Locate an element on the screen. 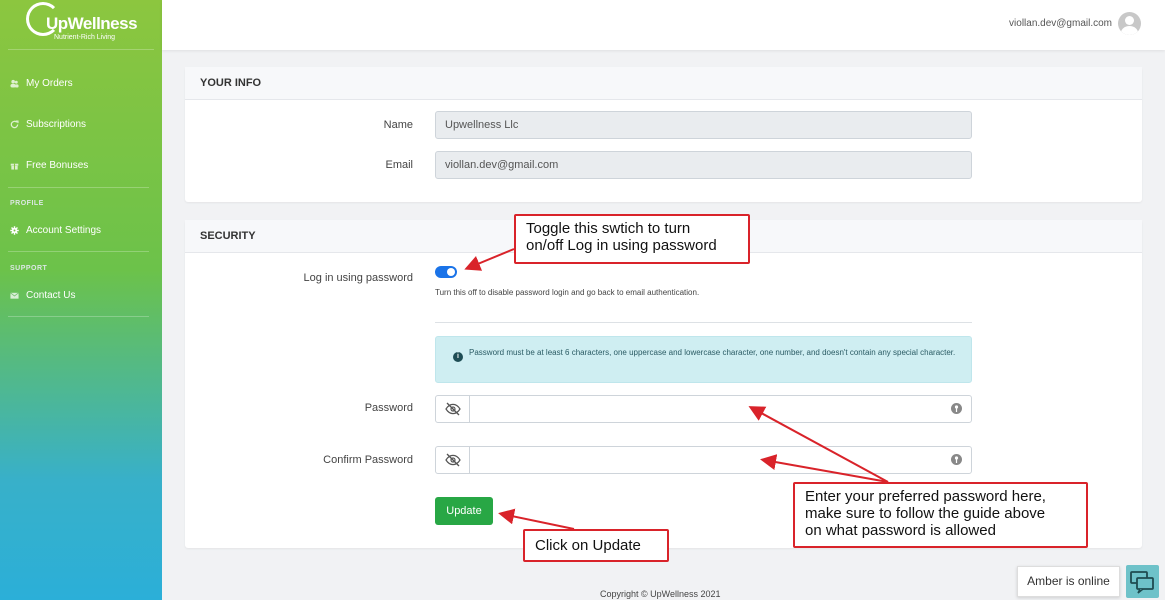  password-visibility-toggle is located at coordinates (453, 409).